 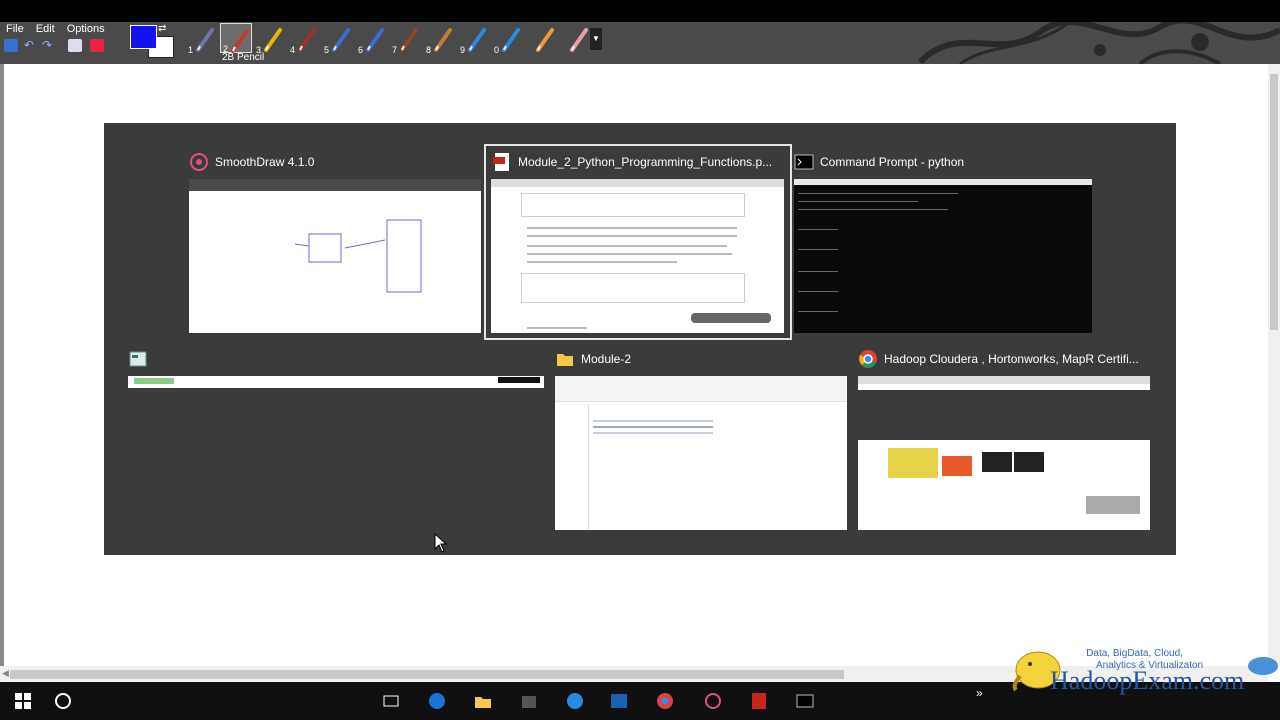 What do you see at coordinates (199, 162) in the screenshot?
I see `smoothdraw-icon` at bounding box center [199, 162].